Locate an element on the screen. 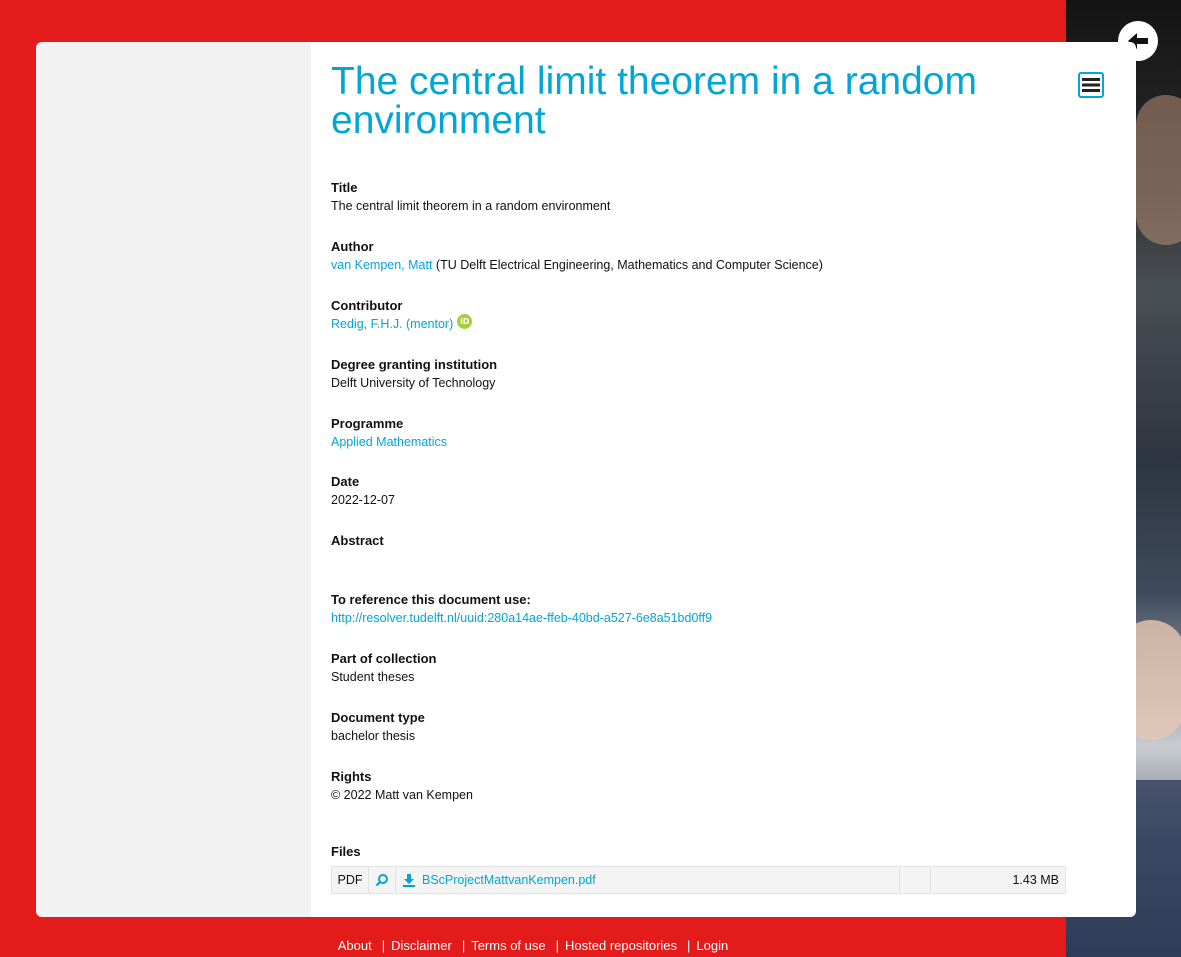 The image size is (1181, 957). file-download-link: BScProjectMattvanKempen.pdf is located at coordinates (509, 880).